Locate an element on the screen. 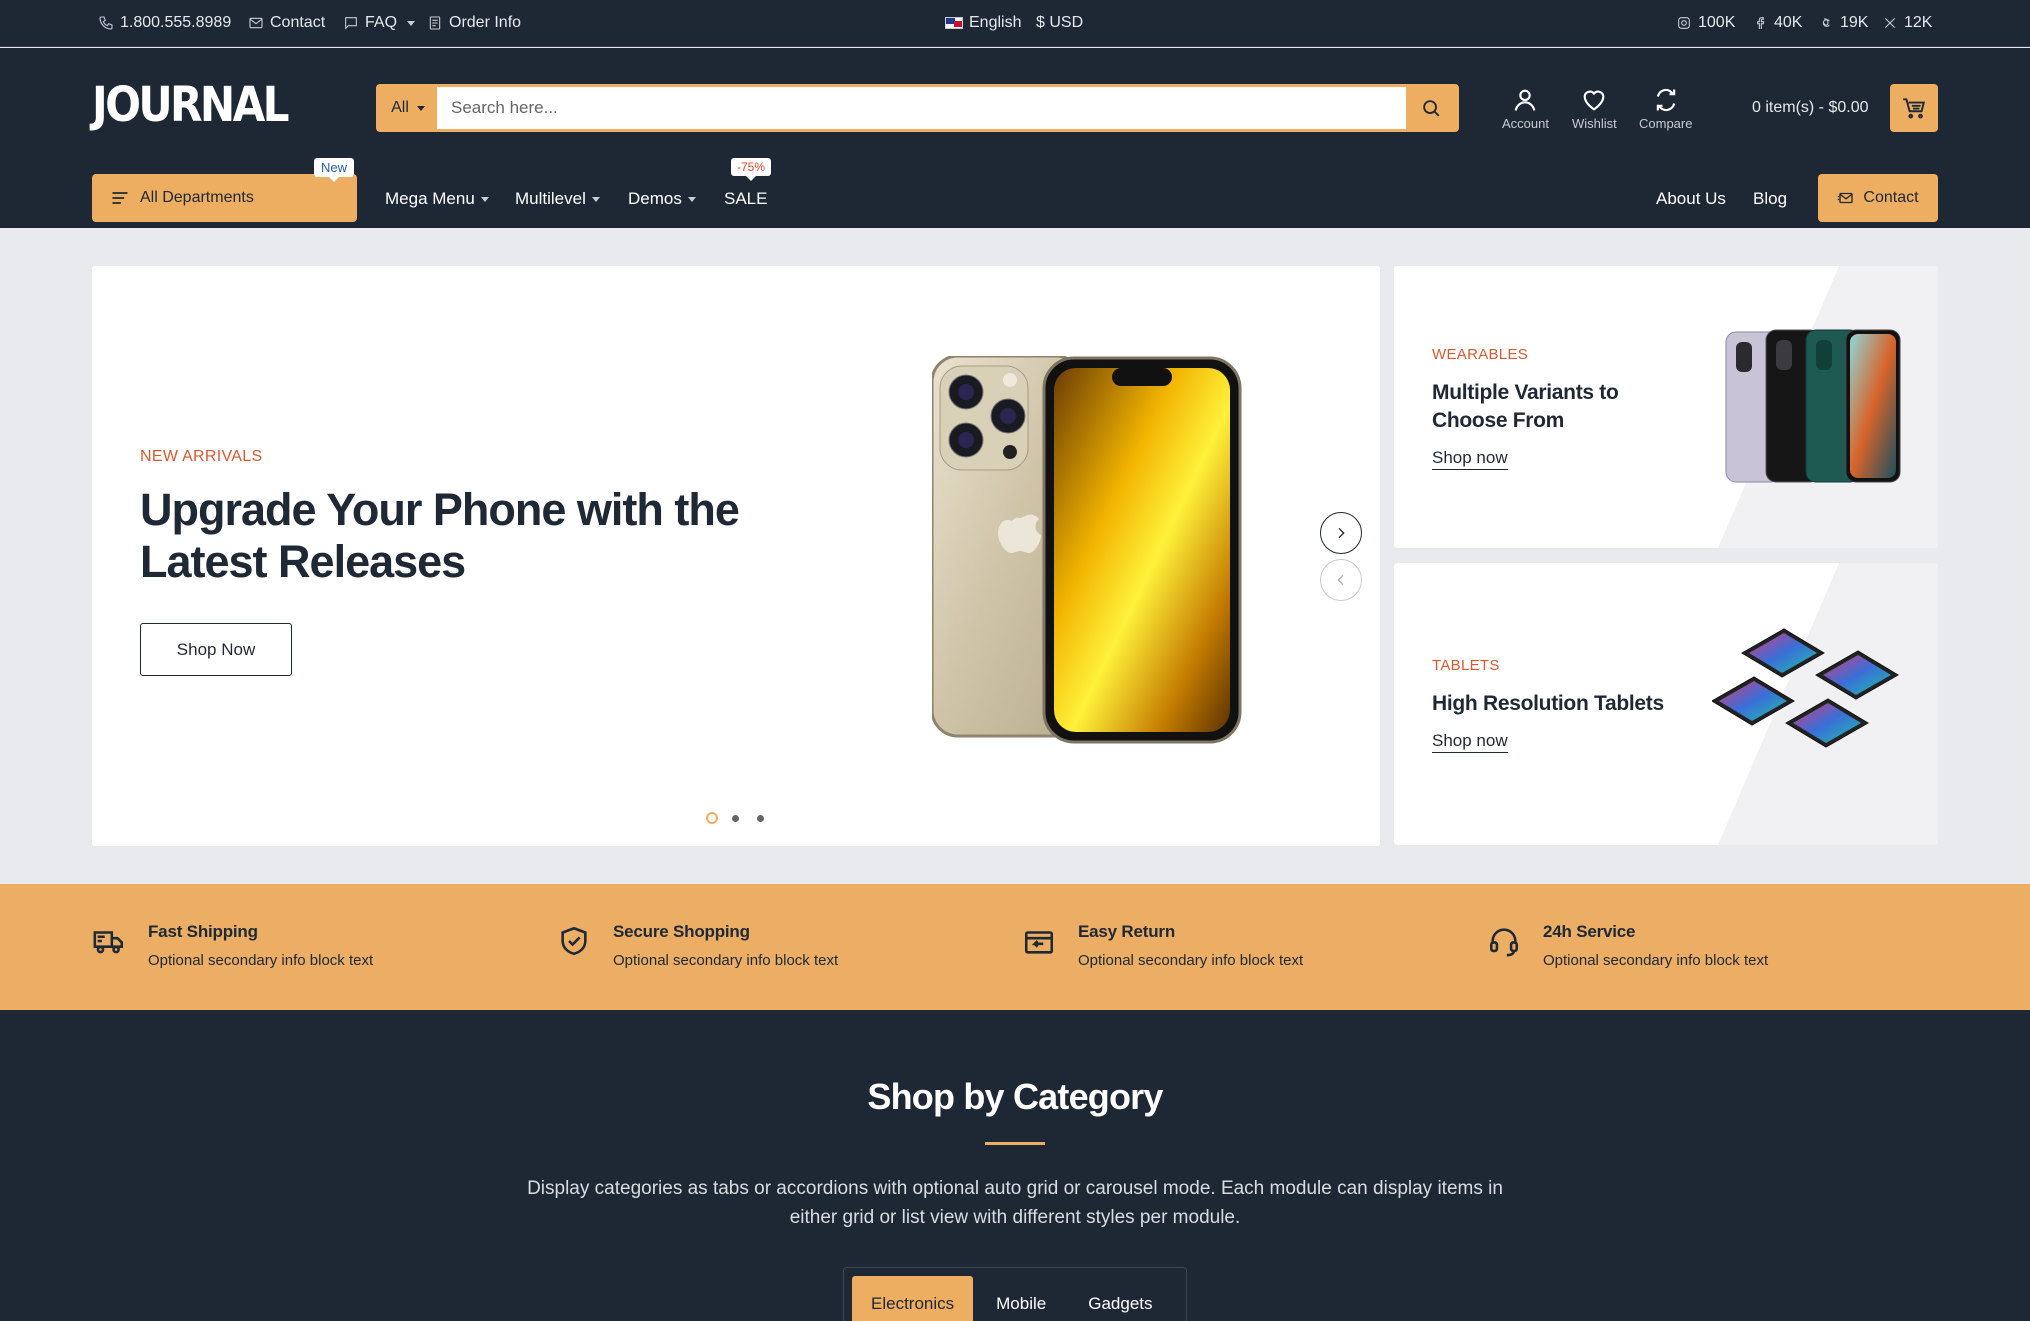 The image size is (2030, 1321). threads-link: 19K is located at coordinates (1843, 23).